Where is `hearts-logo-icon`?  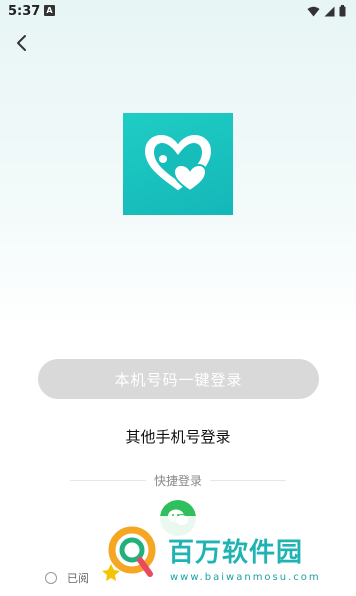
hearts-logo-icon is located at coordinates (178, 163).